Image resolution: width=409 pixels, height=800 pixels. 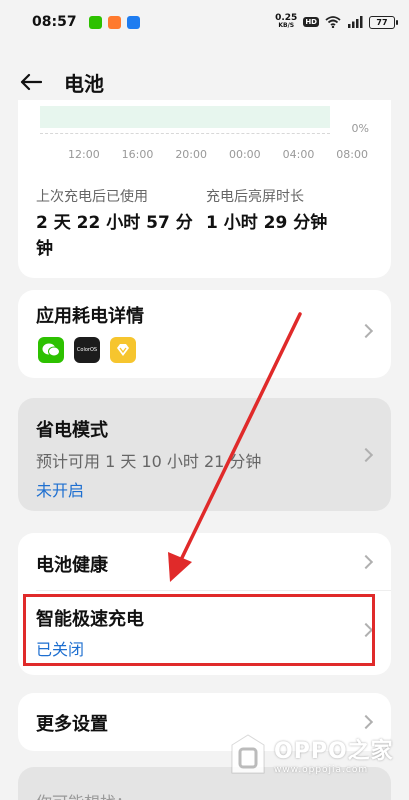 I want to click on watermark: OPPO之家 www.oppojia.com, so click(x=313, y=754).